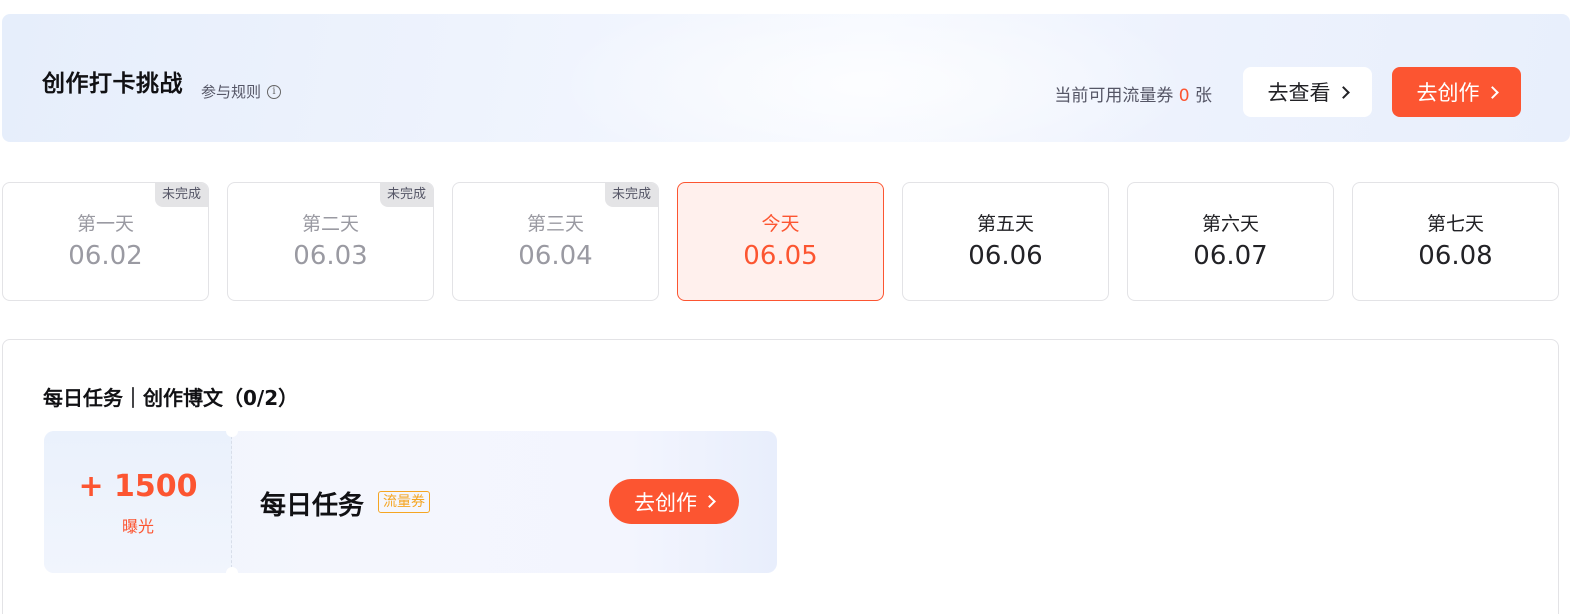 The width and height of the screenshot is (1580, 614). What do you see at coordinates (112, 84) in the screenshot?
I see `page-title: 创作打卡挑战` at bounding box center [112, 84].